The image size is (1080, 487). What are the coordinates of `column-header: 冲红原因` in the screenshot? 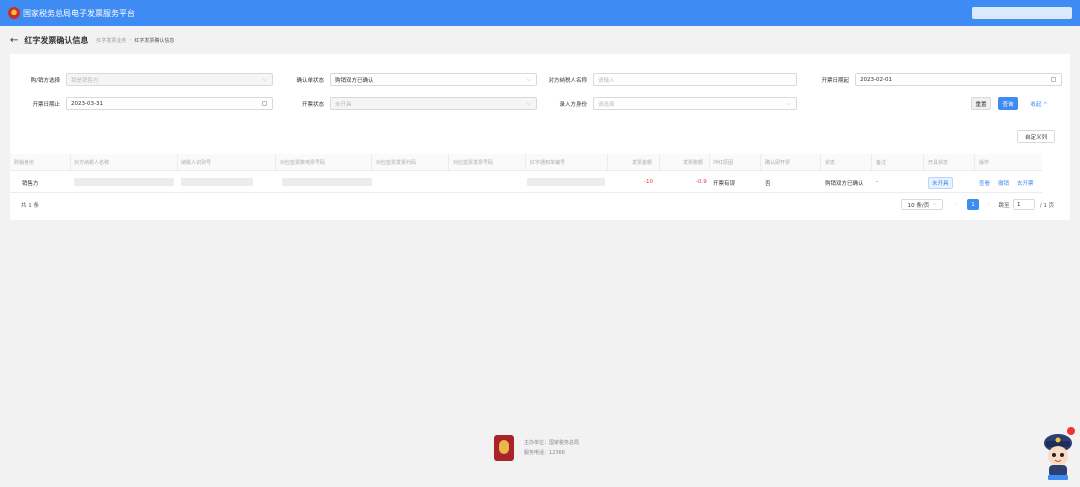 It's located at (723, 163).